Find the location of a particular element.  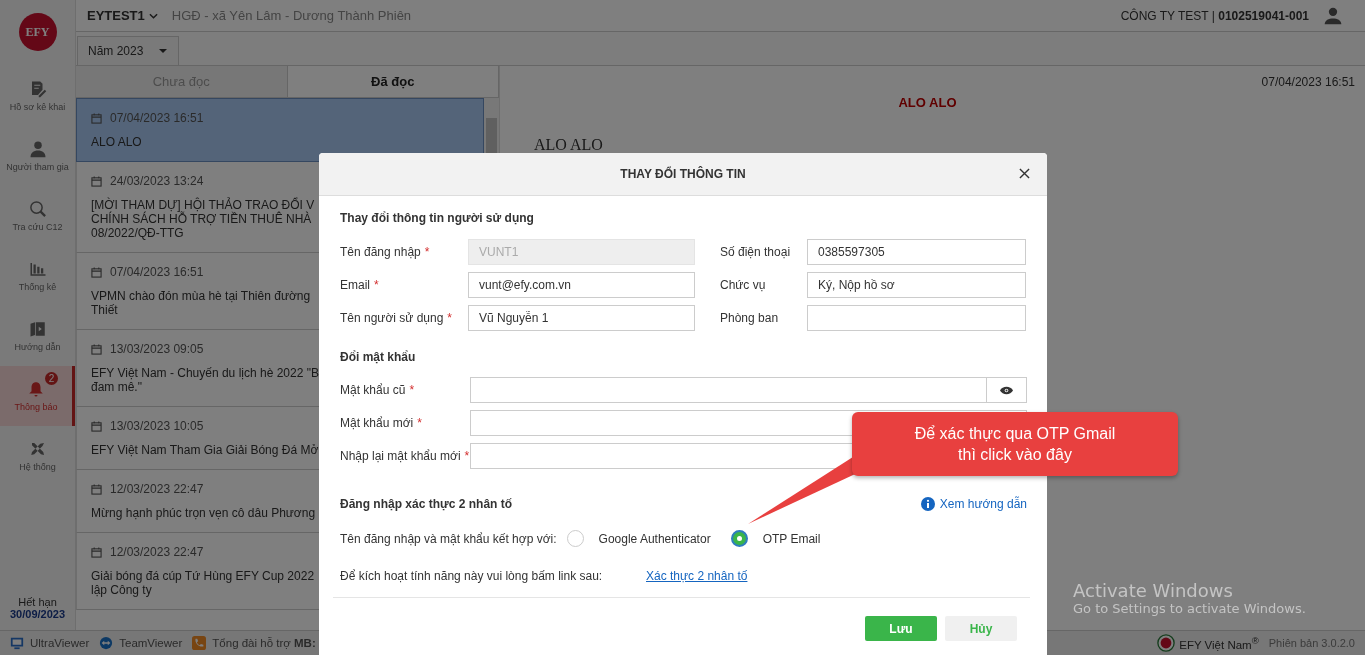

notification-date: 13/03/2023 10:05 is located at coordinates (157, 426).